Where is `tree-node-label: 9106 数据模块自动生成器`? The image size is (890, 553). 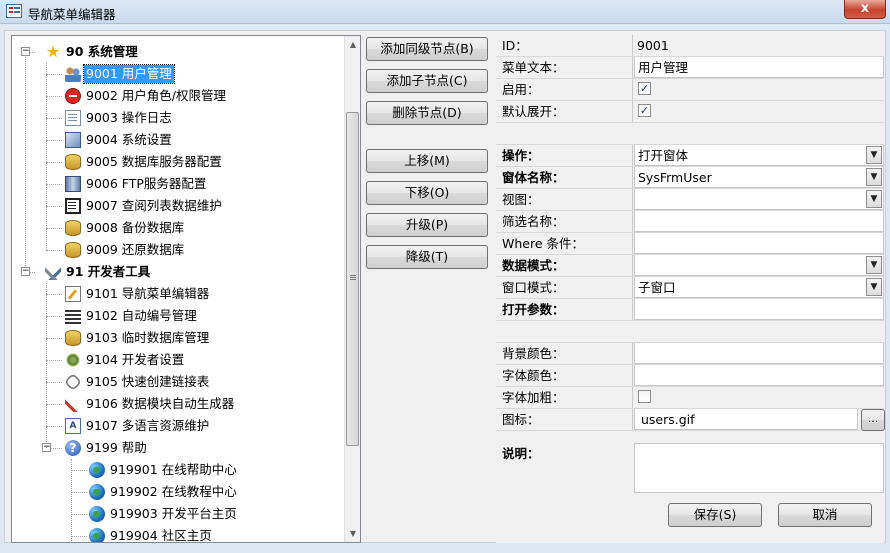
tree-node-label: 9106 数据模块自动生成器 is located at coordinates (160, 403).